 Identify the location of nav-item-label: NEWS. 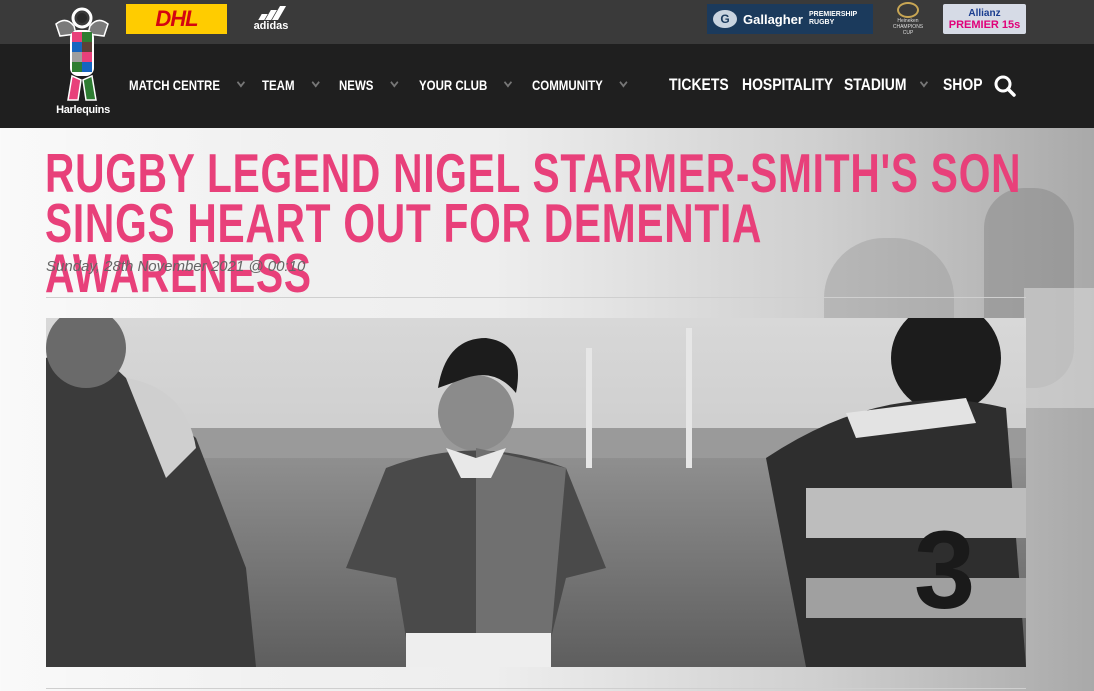
(356, 85).